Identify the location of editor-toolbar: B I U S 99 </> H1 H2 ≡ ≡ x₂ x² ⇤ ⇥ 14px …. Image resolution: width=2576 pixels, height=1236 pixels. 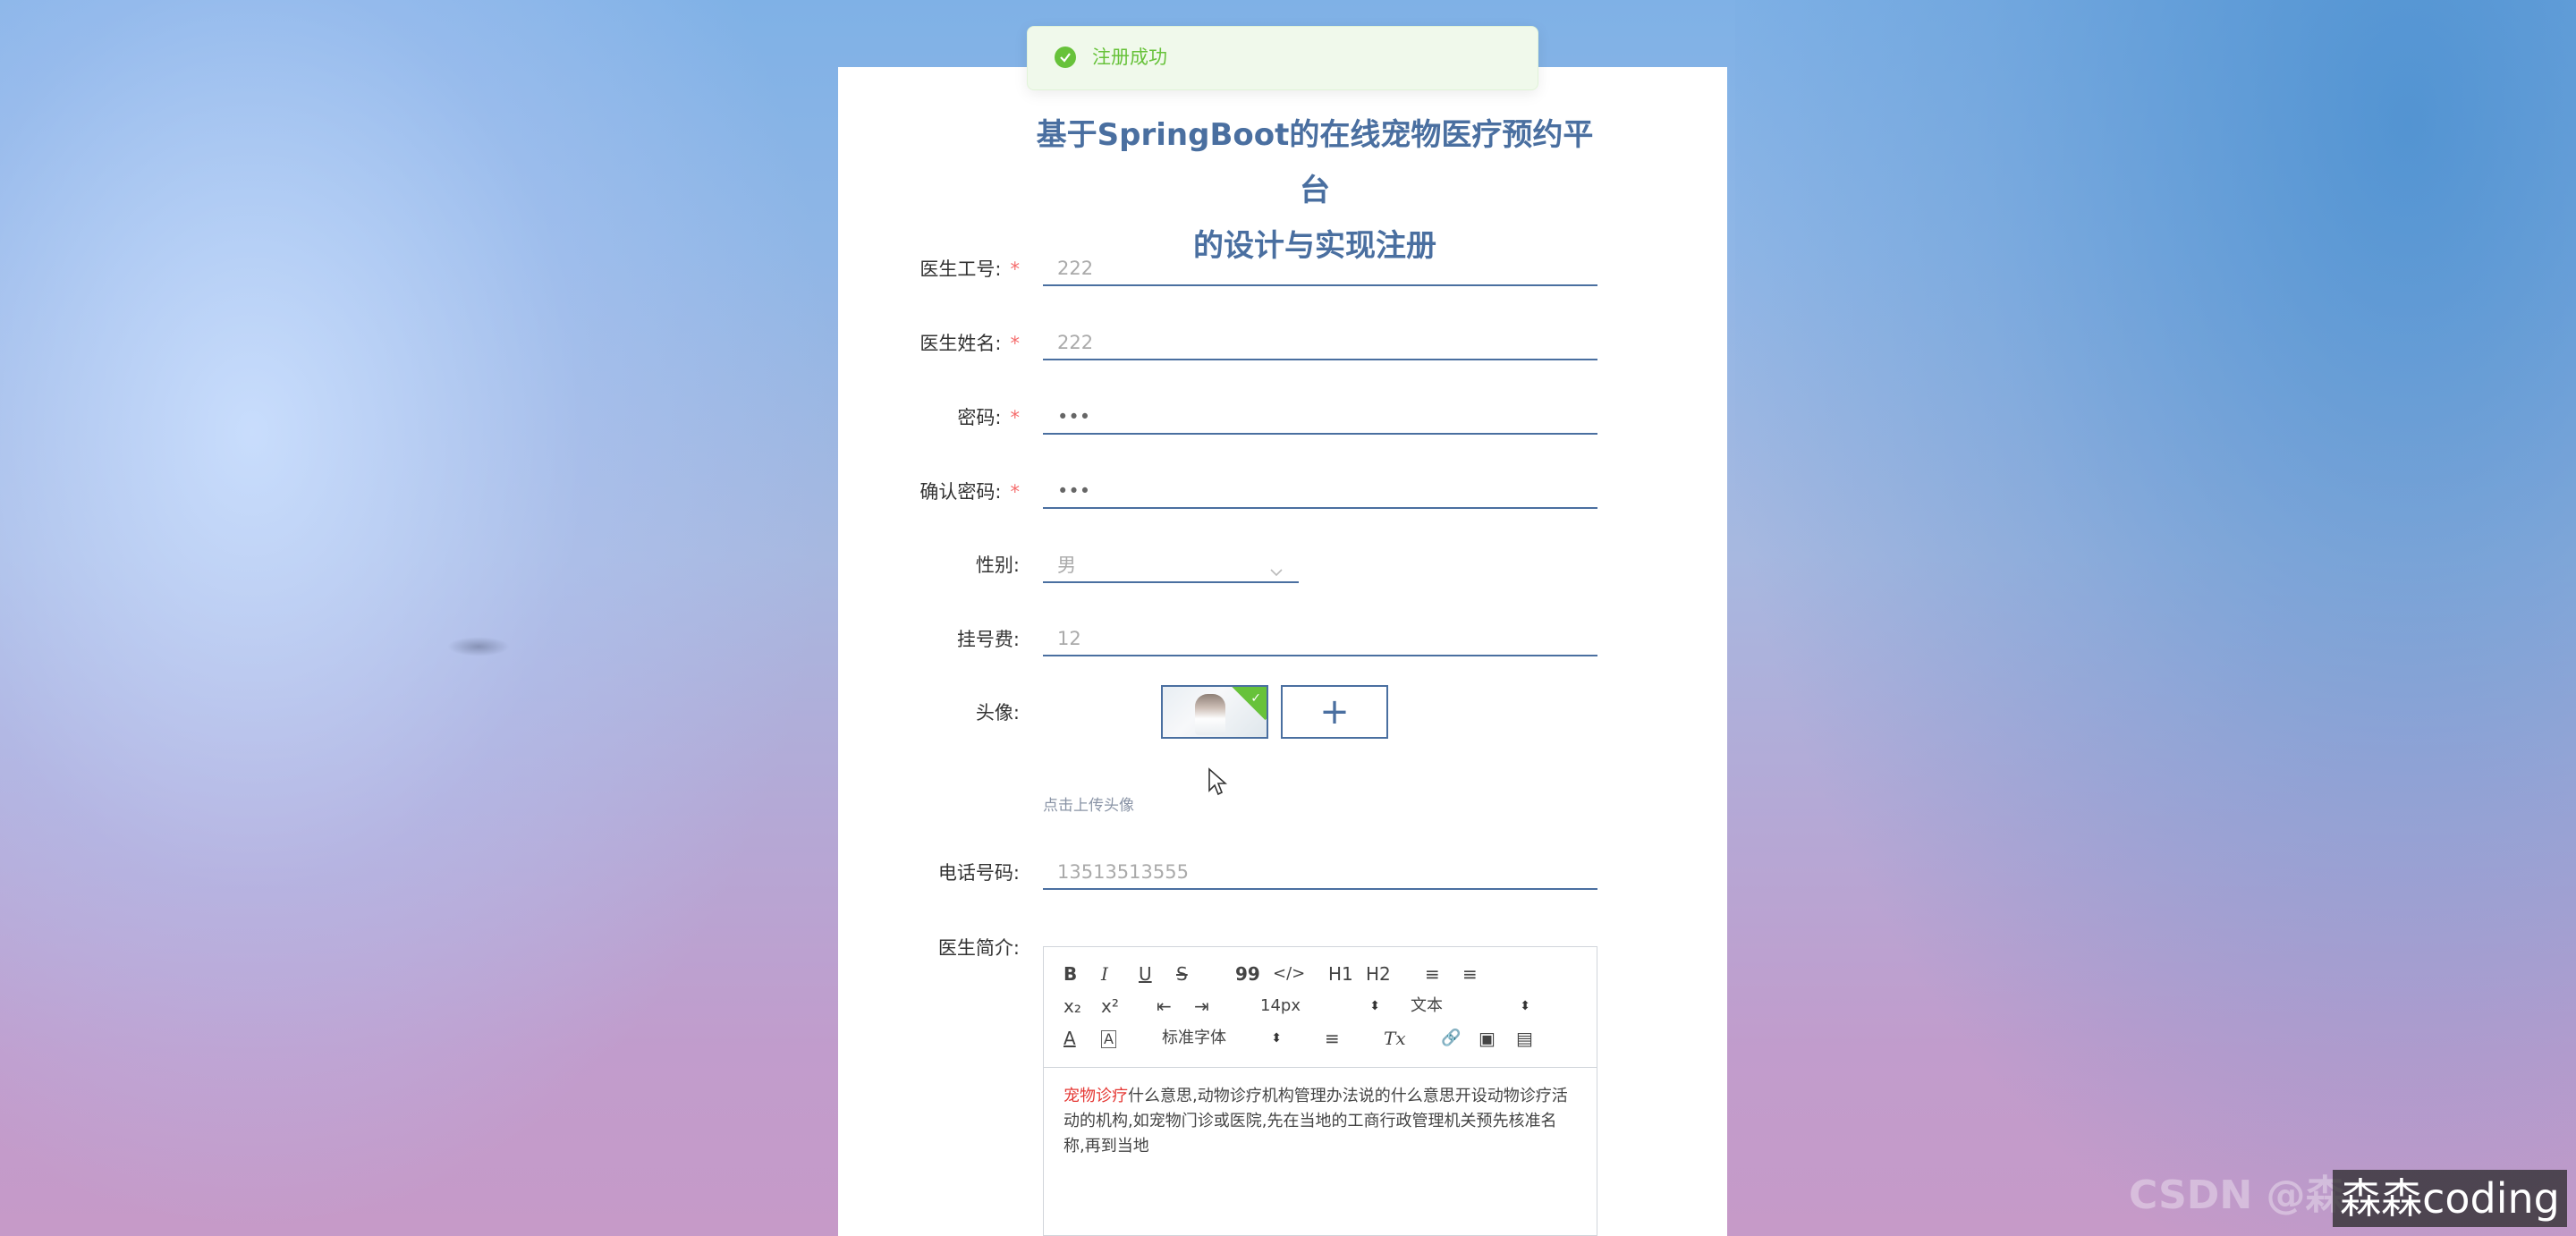
(1320, 1007).